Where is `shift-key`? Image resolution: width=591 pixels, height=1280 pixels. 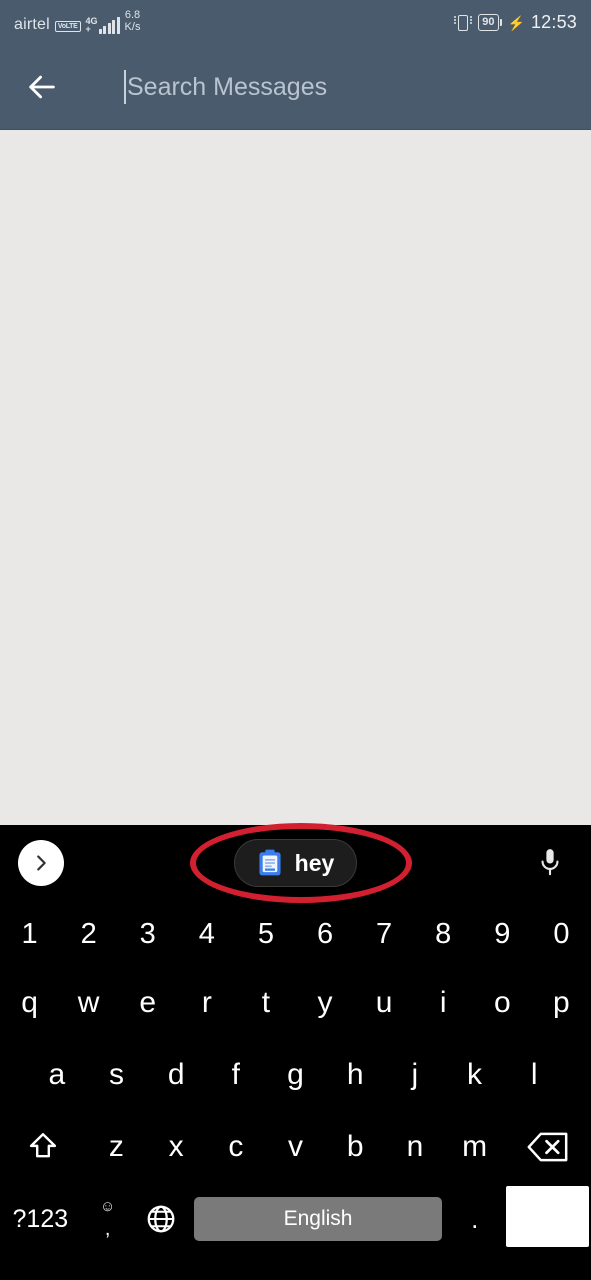
shift-key is located at coordinates (43, 1147).